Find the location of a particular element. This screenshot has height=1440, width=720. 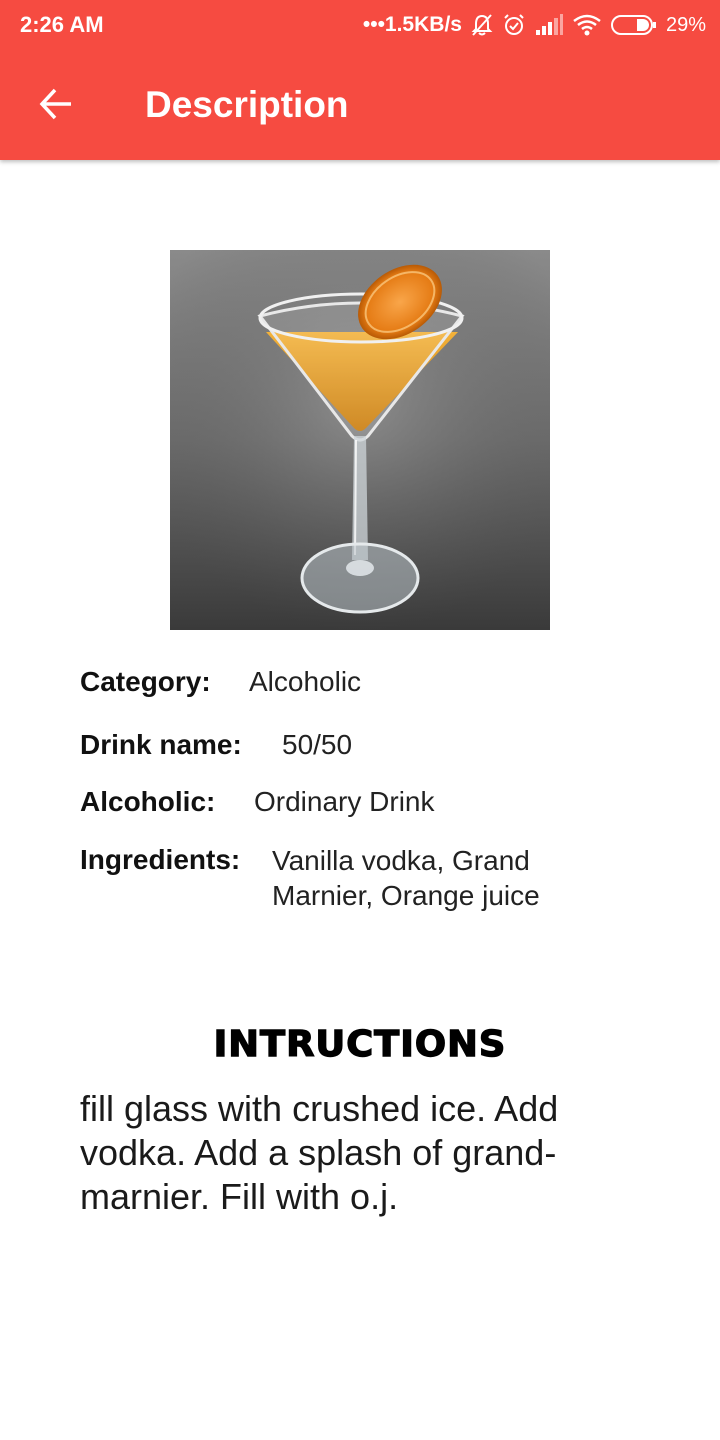

app-bar: Description is located at coordinates (360, 105).